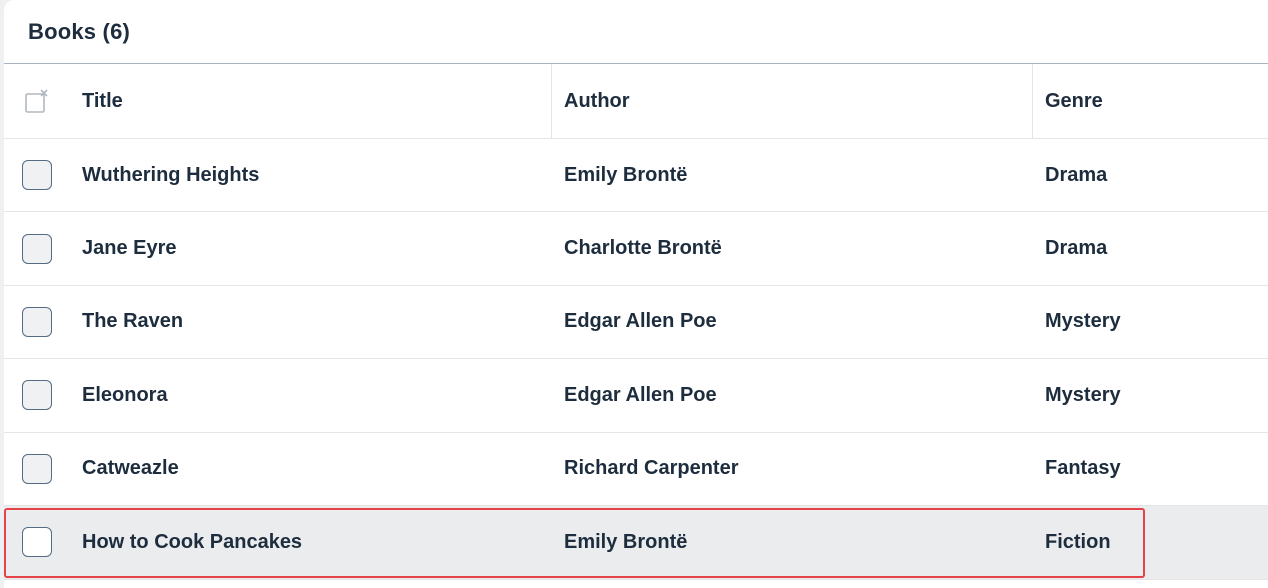 This screenshot has height=588, width=1268. I want to click on table-row: Catweazle Richard Carpenter Fantasy, so click(636, 469).